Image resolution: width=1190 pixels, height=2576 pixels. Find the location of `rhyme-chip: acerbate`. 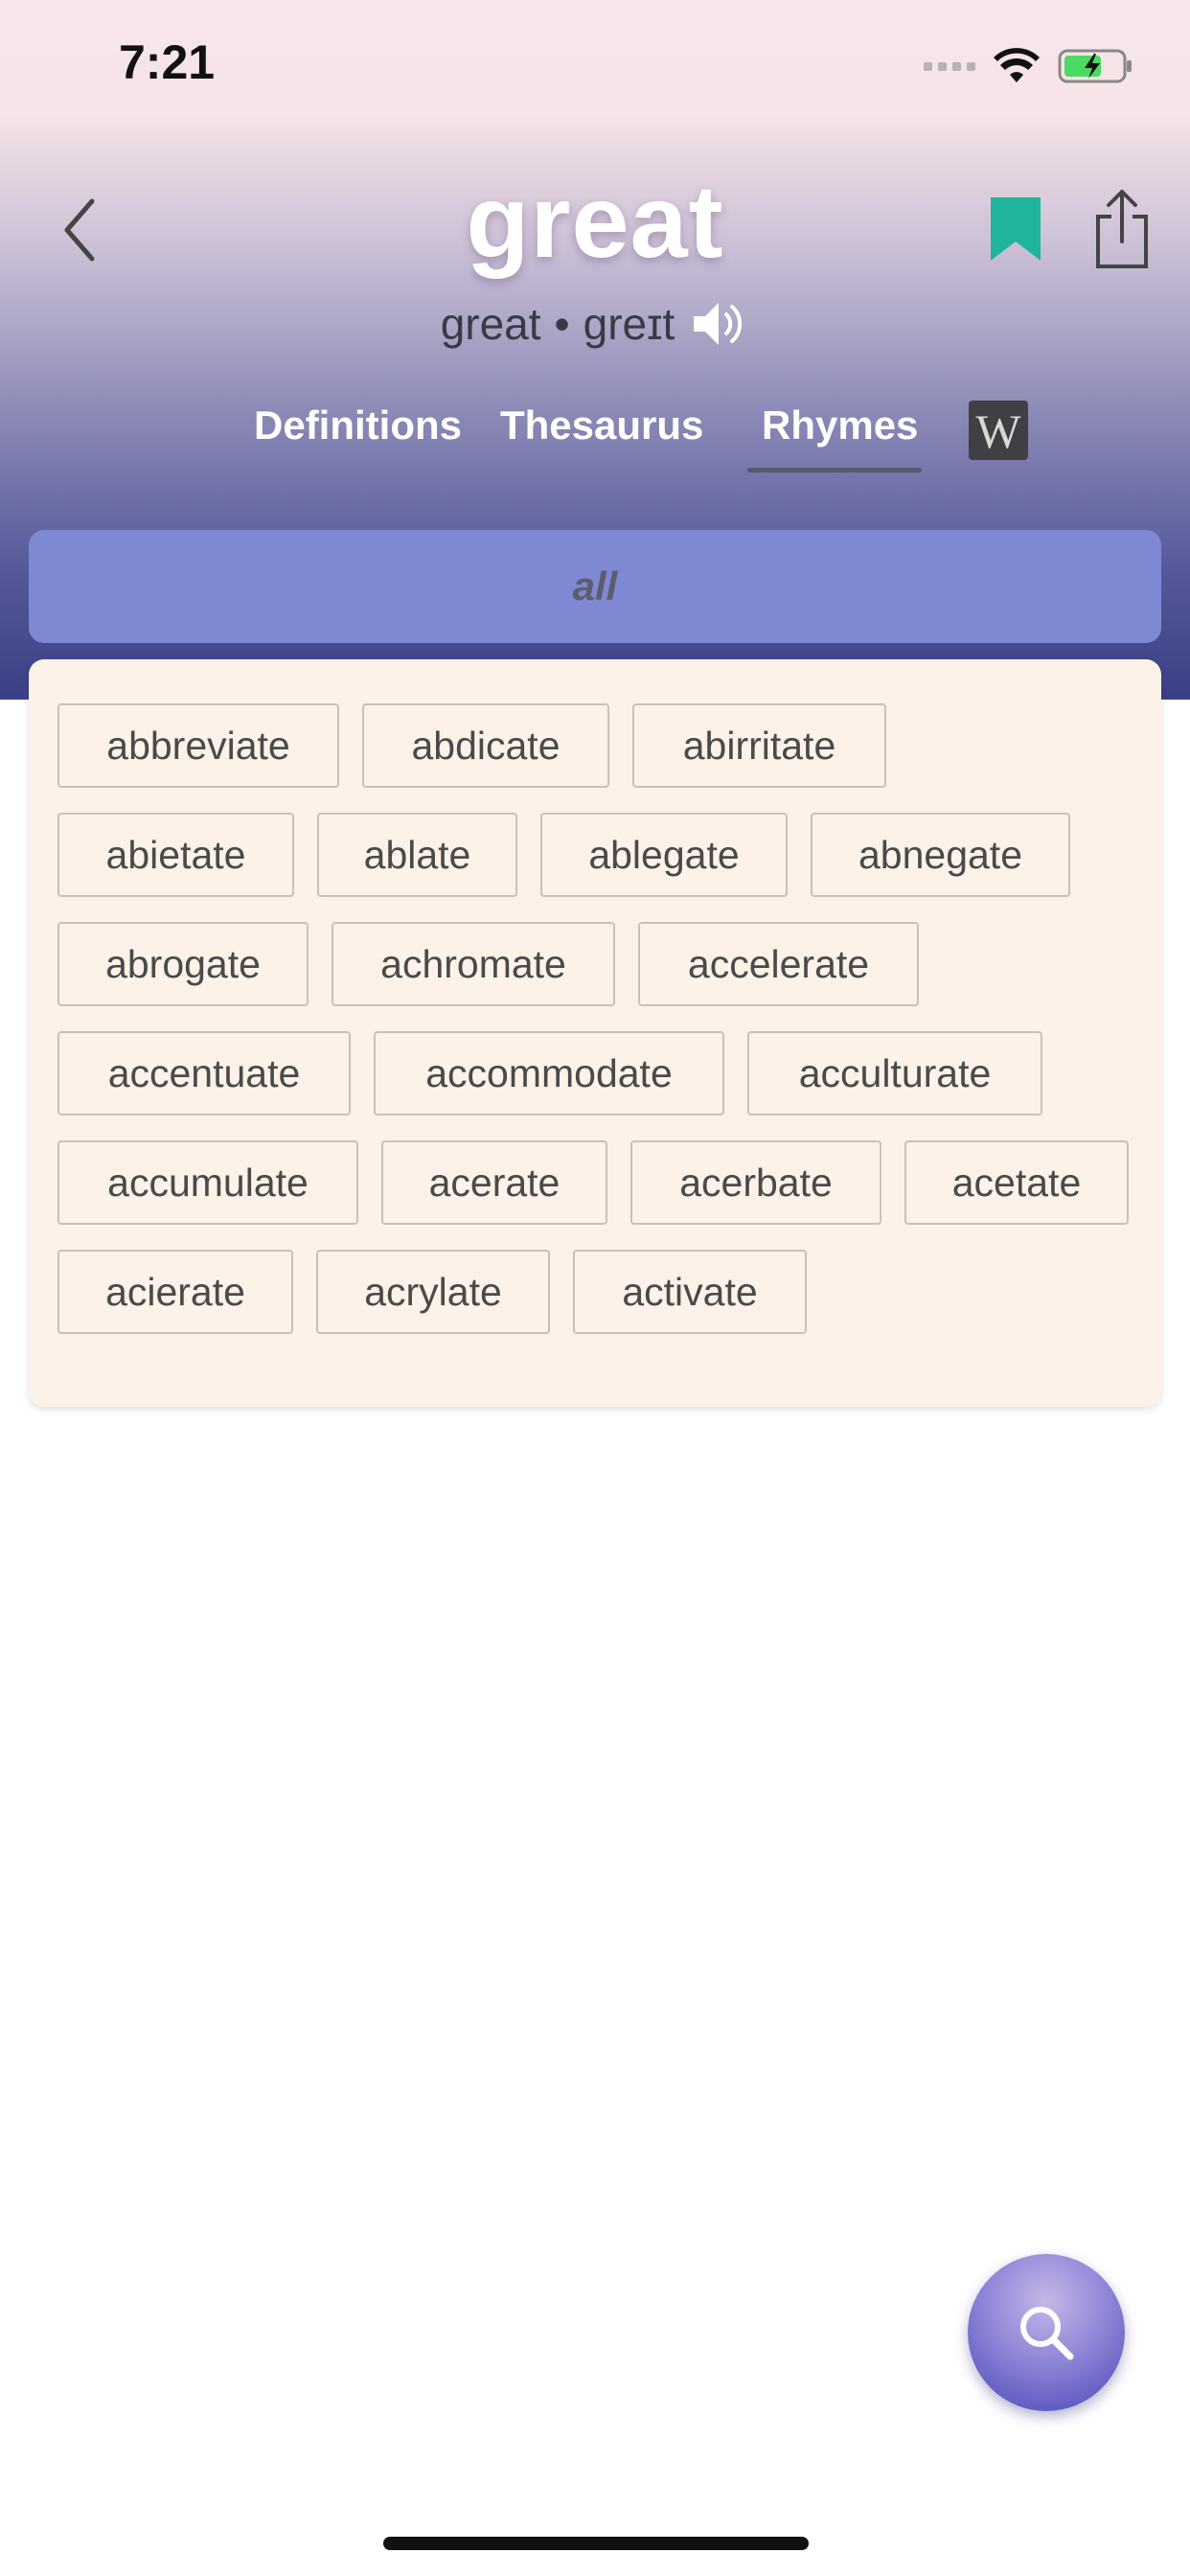

rhyme-chip: acerbate is located at coordinates (756, 1182).